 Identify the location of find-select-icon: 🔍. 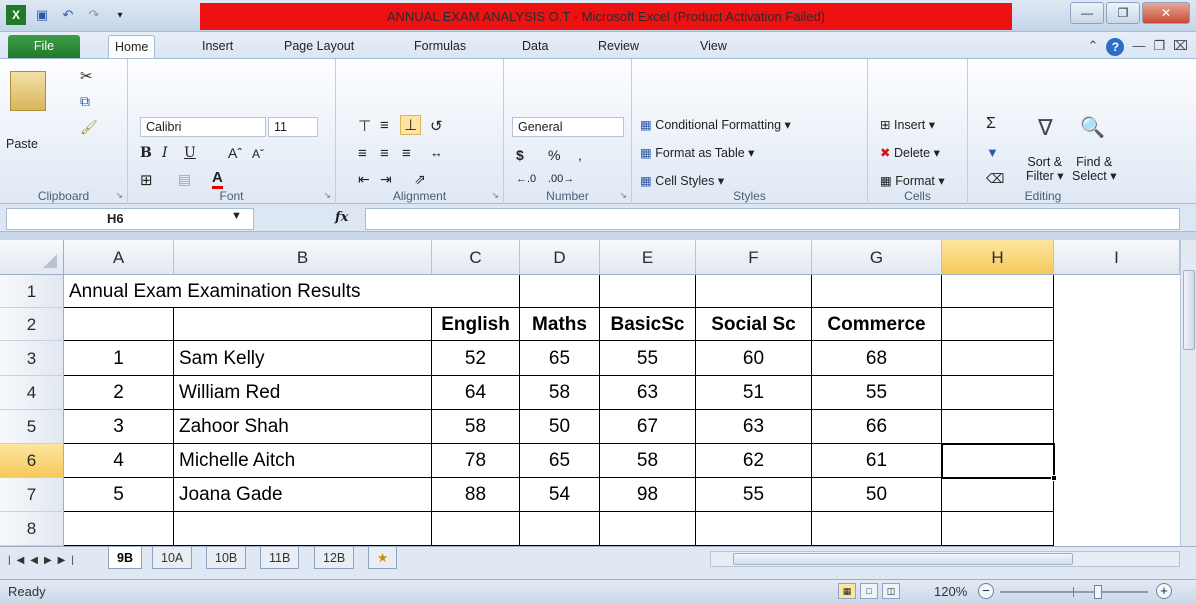
(1092, 127).